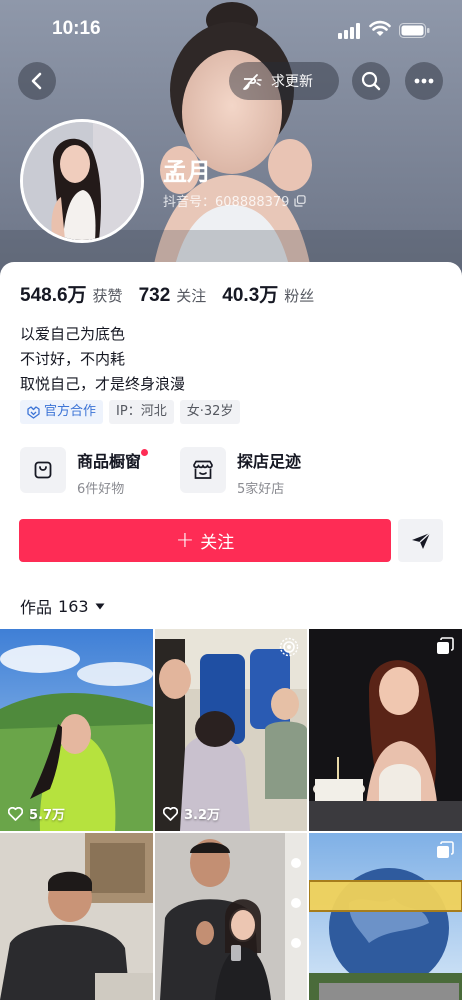 Image resolution: width=462 pixels, height=1000 pixels. I want to click on stat-followers-label: 粉丝, so click(299, 296).